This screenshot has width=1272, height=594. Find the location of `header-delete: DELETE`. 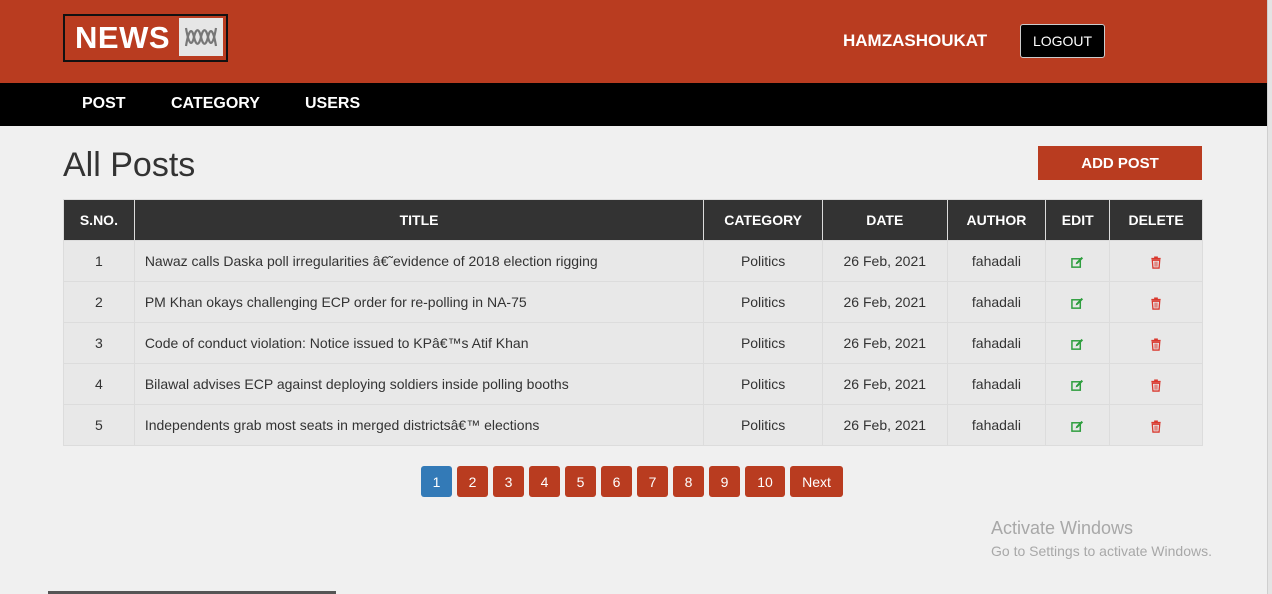

header-delete: DELETE is located at coordinates (1156, 220).